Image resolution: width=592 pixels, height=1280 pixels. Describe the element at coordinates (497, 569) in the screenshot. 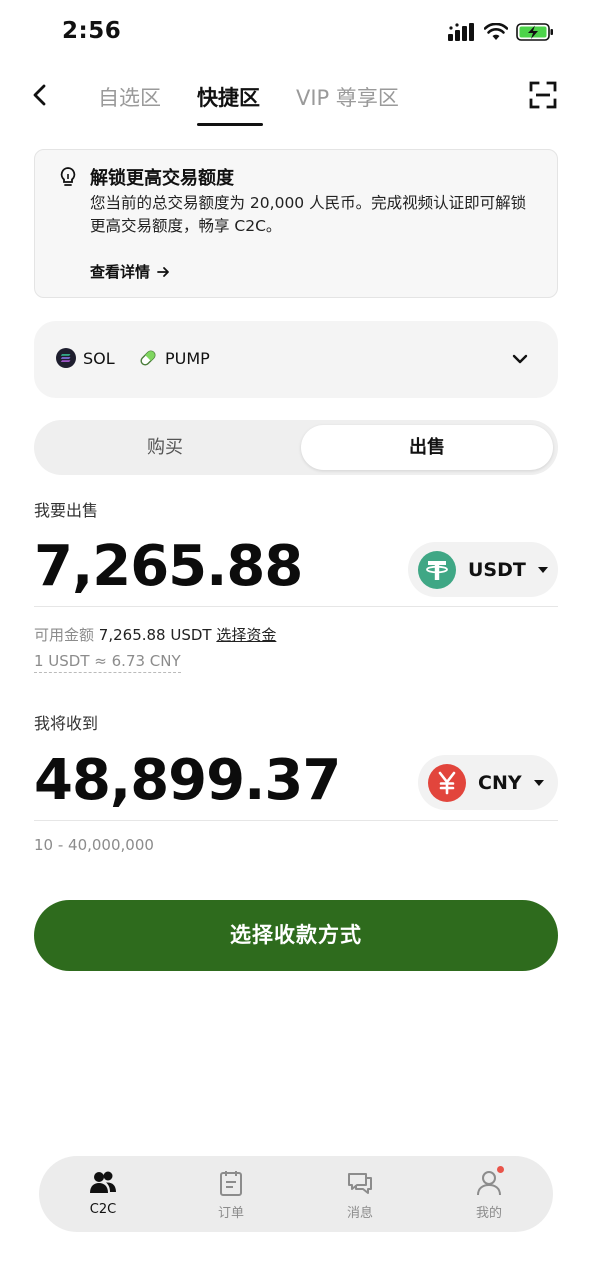

I see `sell-currency-label: USDT` at that location.